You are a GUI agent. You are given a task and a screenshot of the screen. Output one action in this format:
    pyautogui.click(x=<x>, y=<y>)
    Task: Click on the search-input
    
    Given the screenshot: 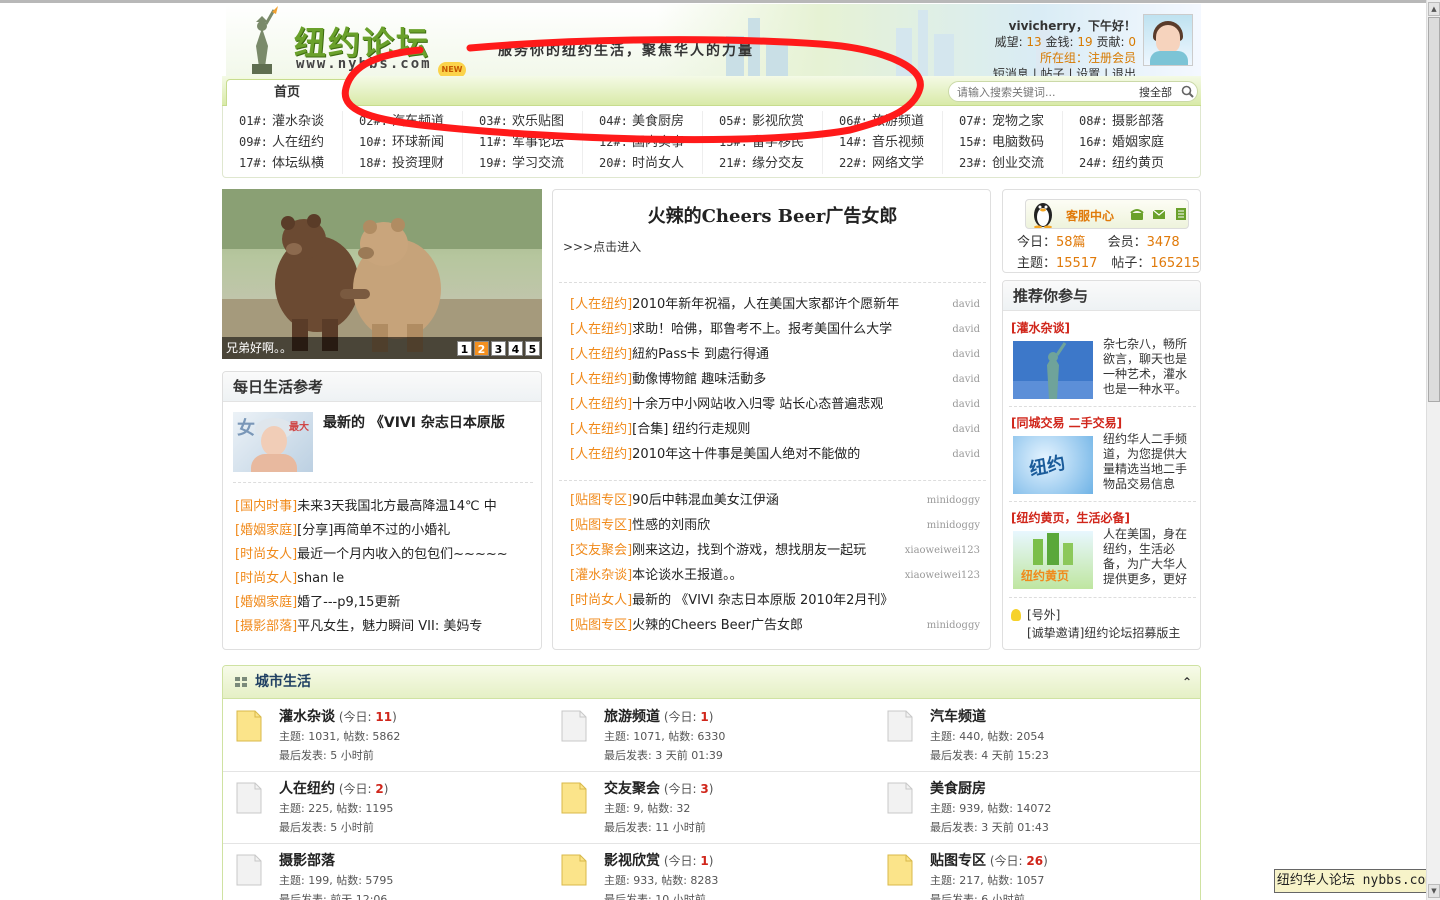 What is the action you would take?
    pyautogui.click(x=1037, y=92)
    